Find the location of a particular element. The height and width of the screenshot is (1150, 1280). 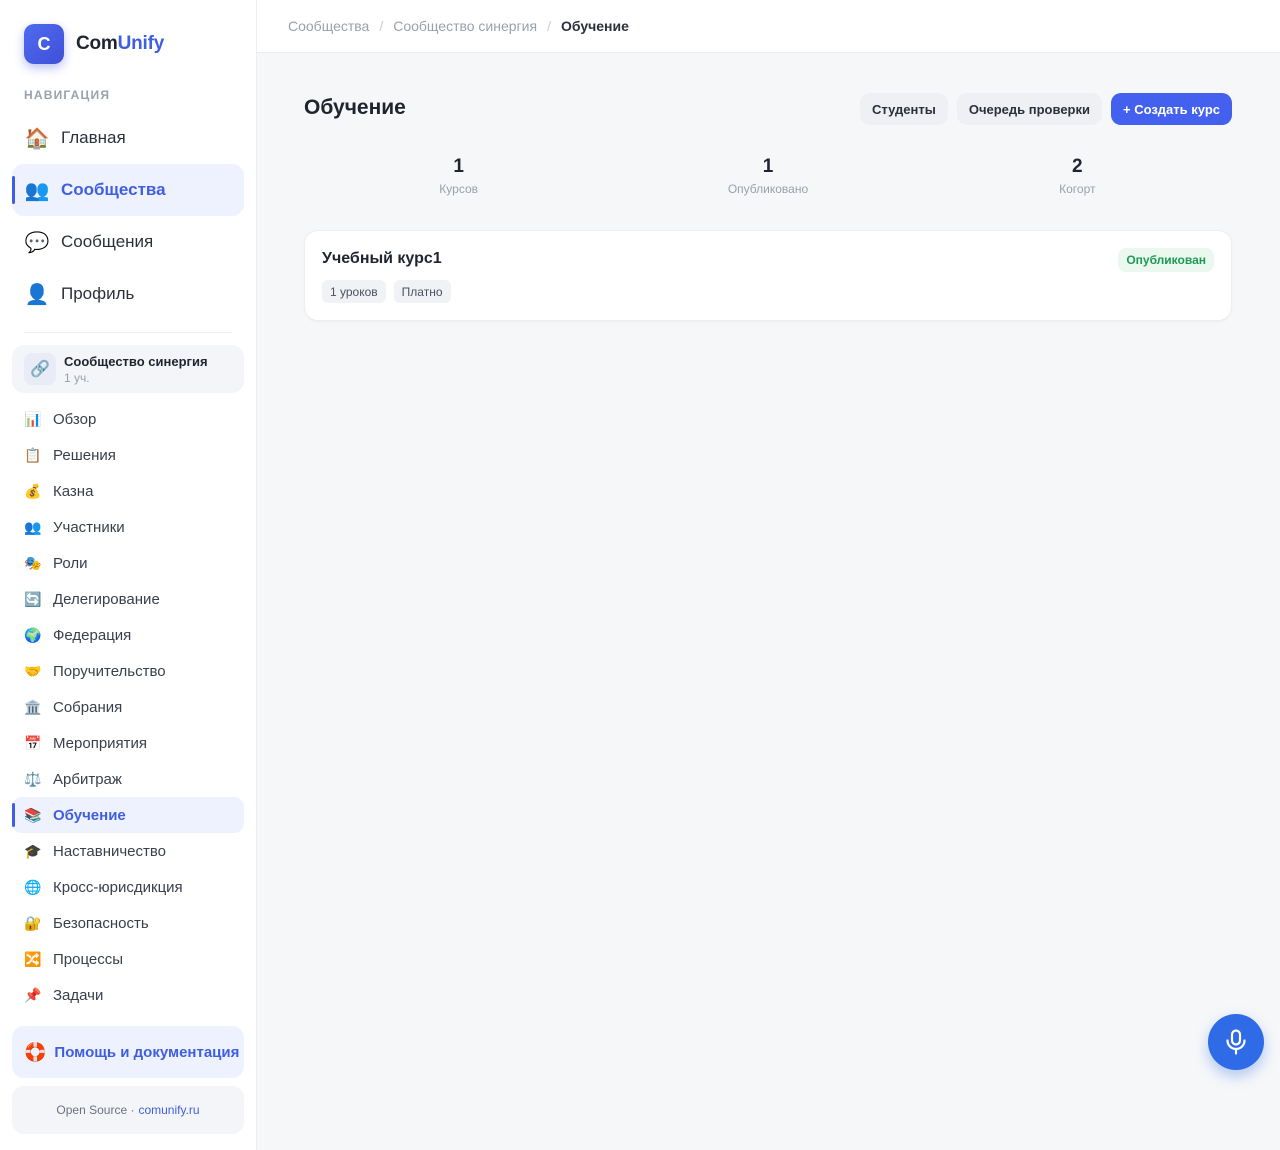

help-docs-label: Помощь и документация is located at coordinates (147, 1052).